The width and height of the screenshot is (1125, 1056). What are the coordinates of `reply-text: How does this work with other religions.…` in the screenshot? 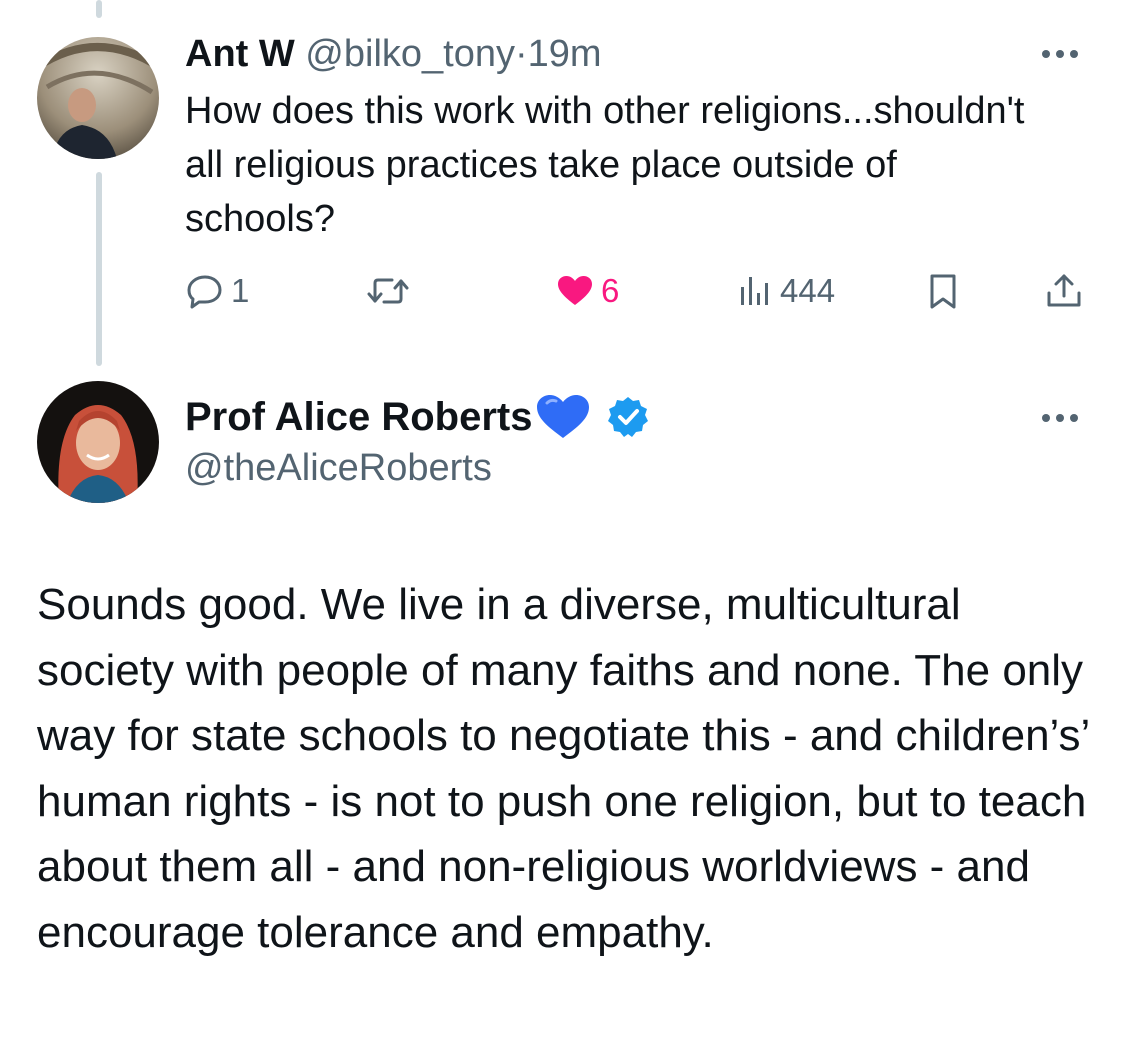 It's located at (605, 165).